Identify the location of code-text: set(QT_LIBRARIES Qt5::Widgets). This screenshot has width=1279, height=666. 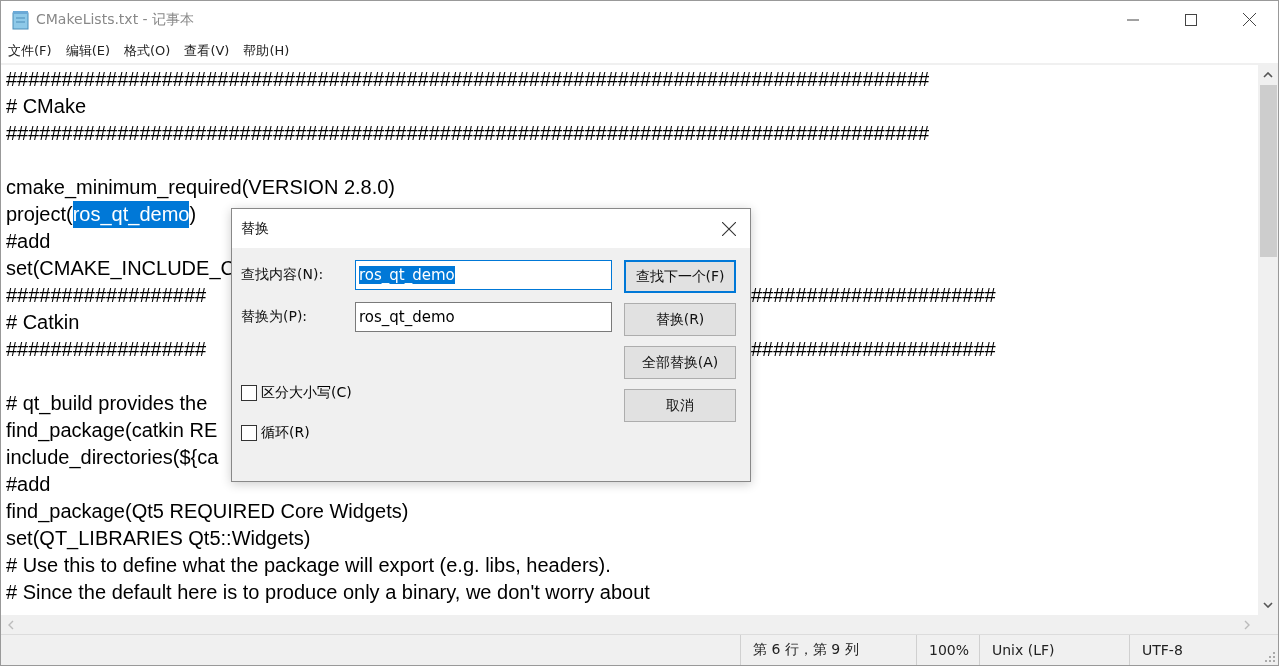
(158, 539).